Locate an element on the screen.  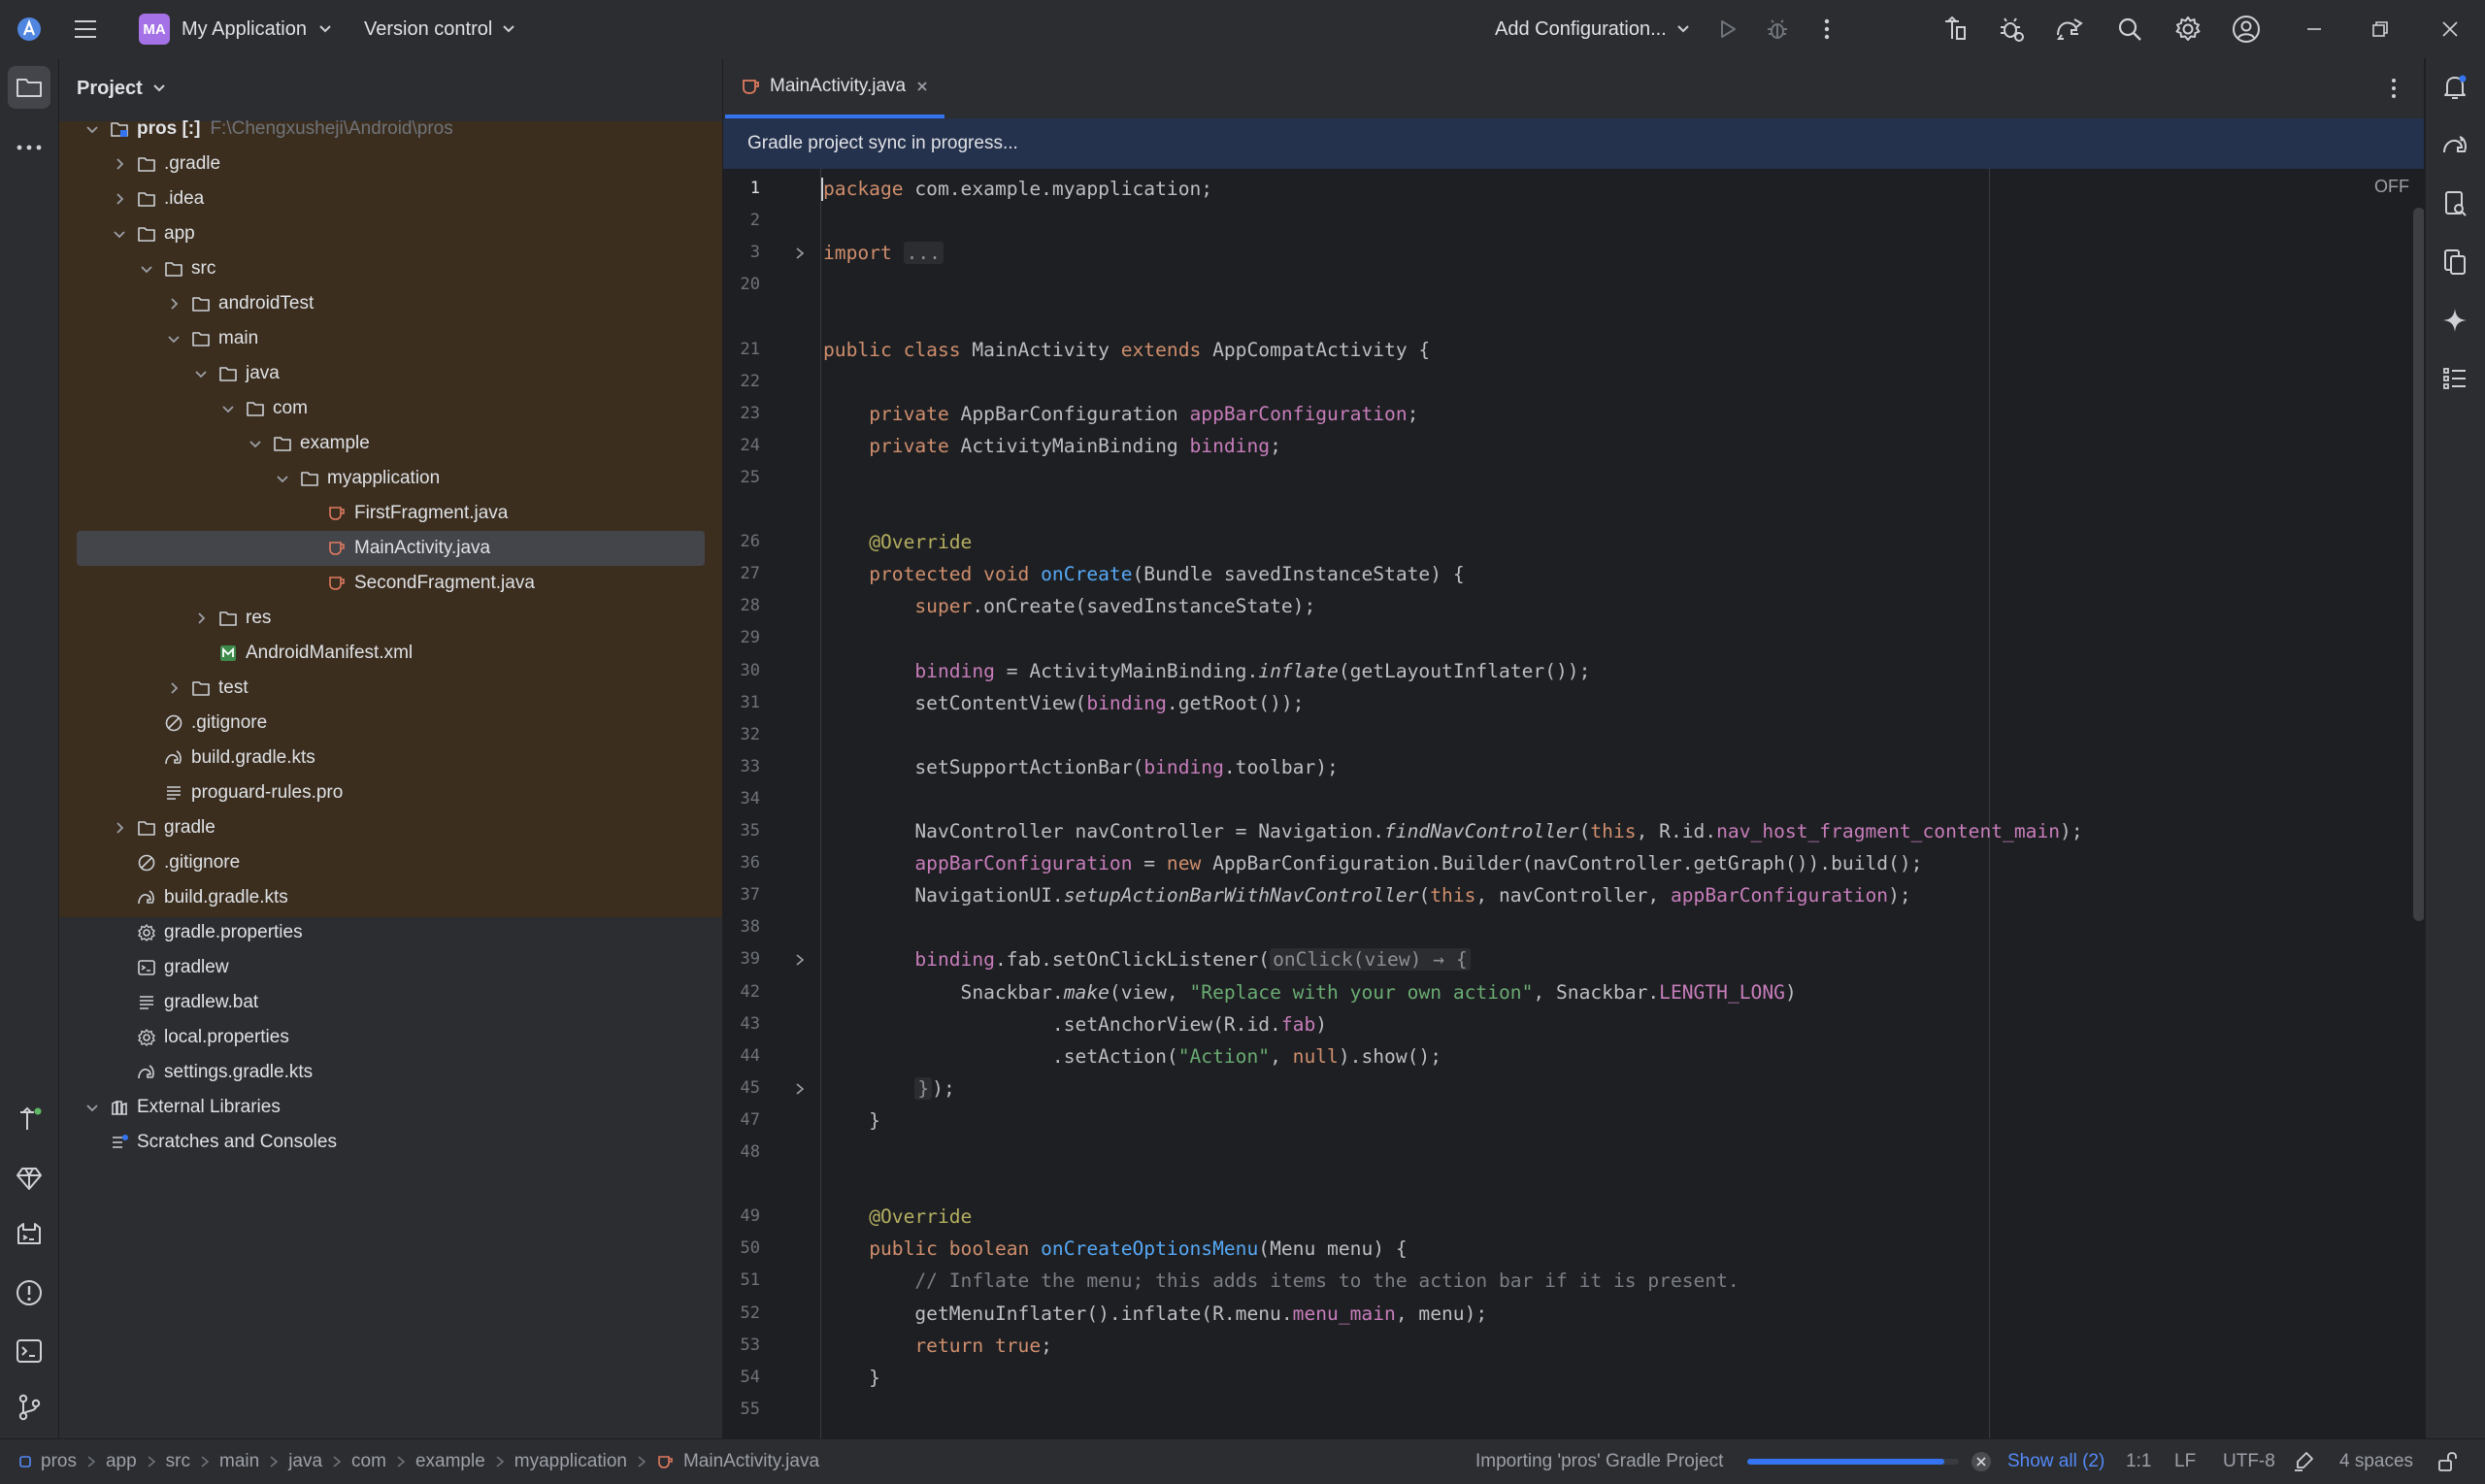
tree-item: .idea is located at coordinates (391, 198).